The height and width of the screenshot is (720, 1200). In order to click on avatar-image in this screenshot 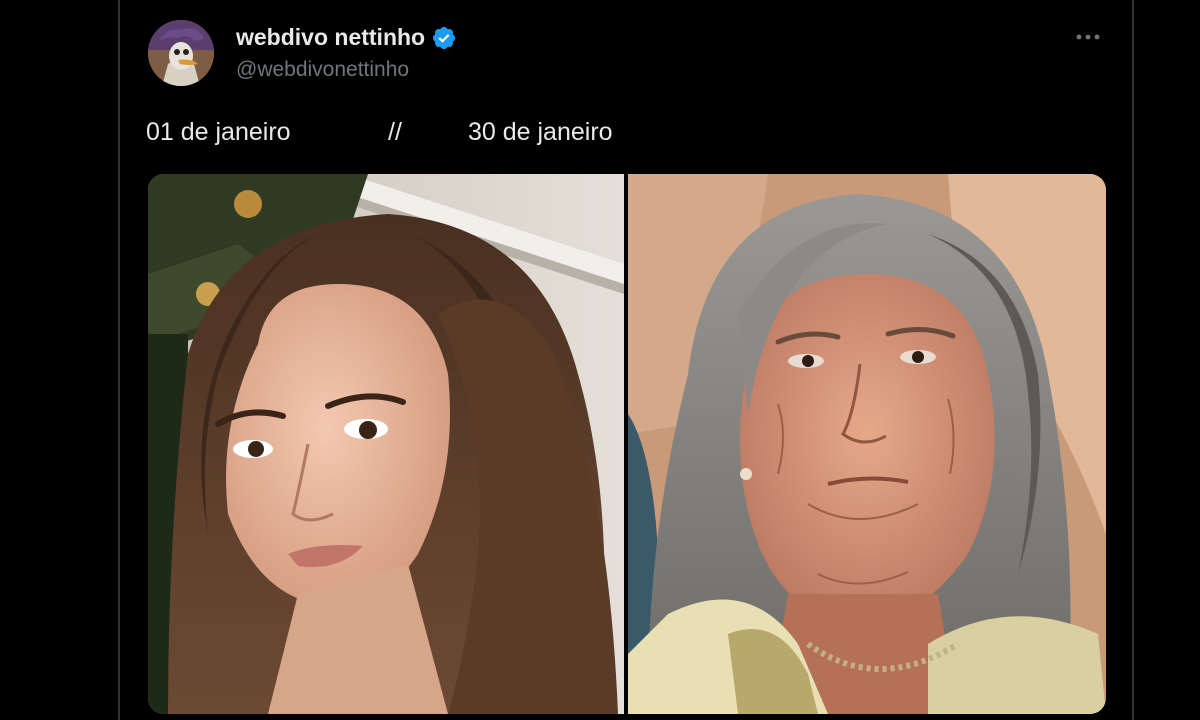, I will do `click(181, 53)`.